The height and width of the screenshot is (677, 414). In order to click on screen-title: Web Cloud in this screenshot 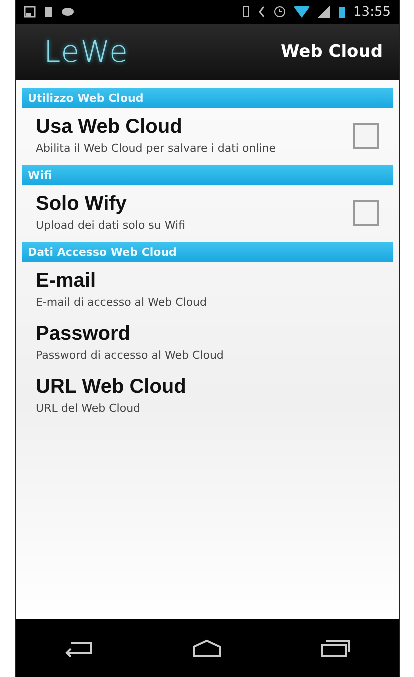, I will do `click(331, 52)`.